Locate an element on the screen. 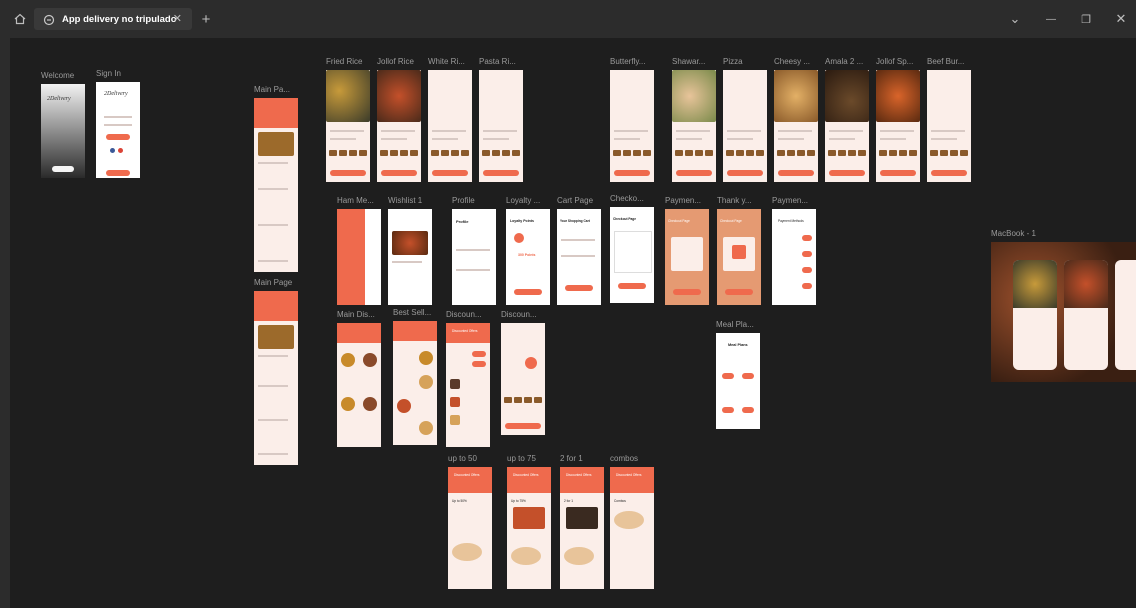  cart-heading: Your Shopping Cart is located at coordinates (575, 221).